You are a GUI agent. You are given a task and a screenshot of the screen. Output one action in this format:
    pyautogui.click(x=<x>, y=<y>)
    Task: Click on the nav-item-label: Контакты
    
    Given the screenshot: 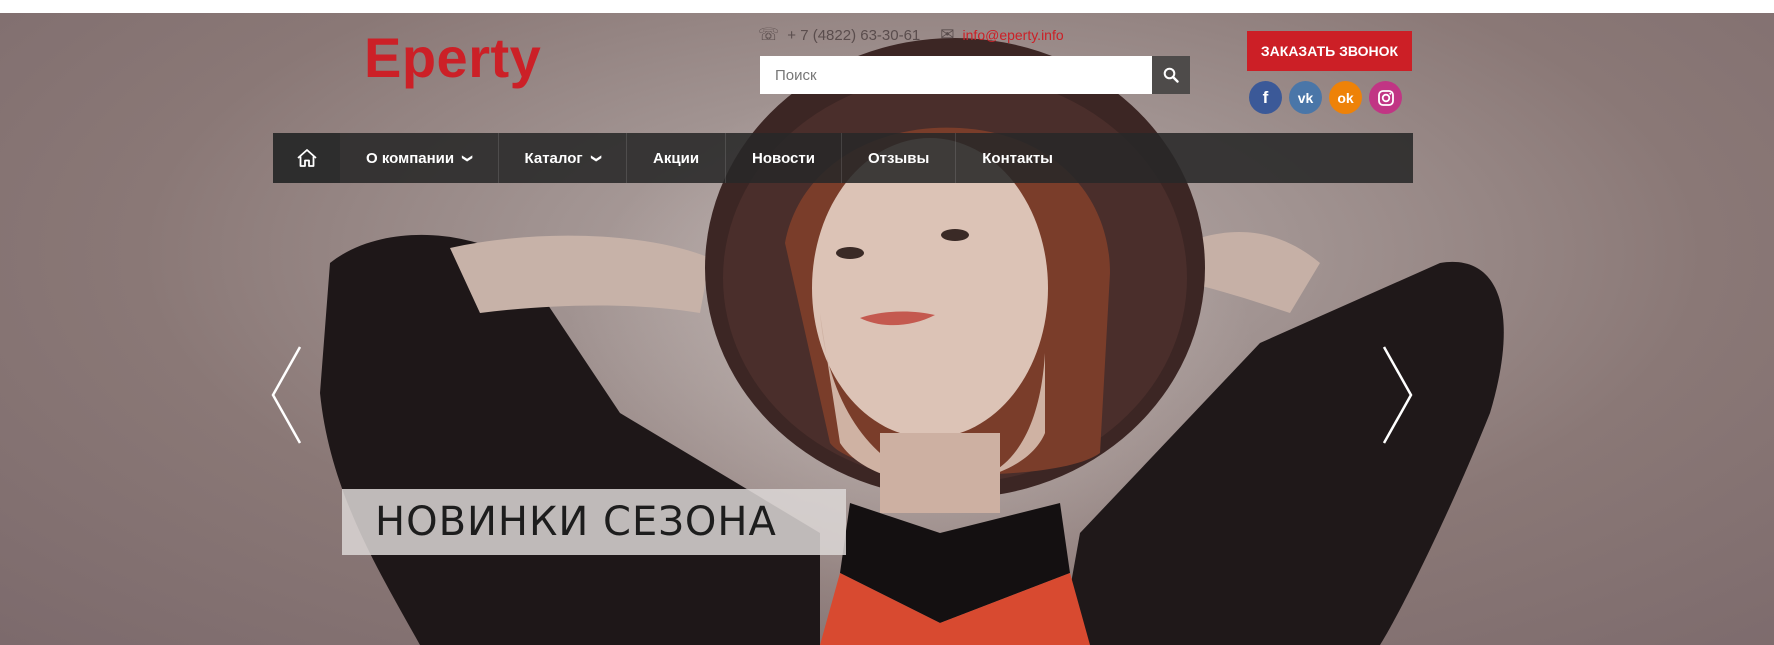 What is the action you would take?
    pyautogui.click(x=1017, y=158)
    